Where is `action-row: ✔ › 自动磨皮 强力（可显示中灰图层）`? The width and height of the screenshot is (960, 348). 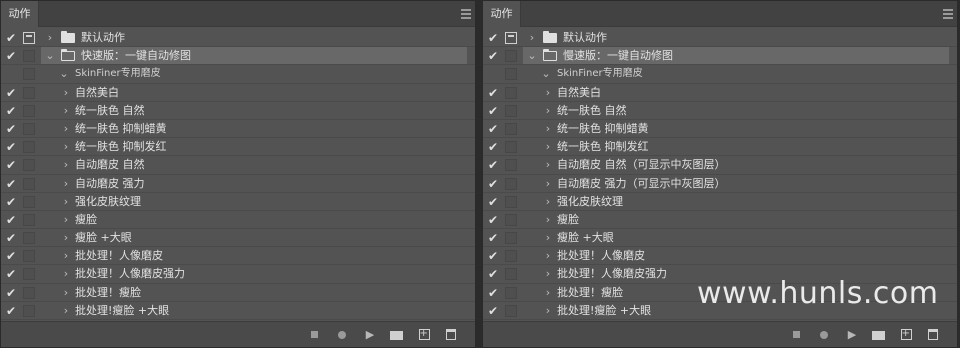 action-row: ✔ › 自动磨皮 强力（可显示中灰图层） is located at coordinates (720, 184).